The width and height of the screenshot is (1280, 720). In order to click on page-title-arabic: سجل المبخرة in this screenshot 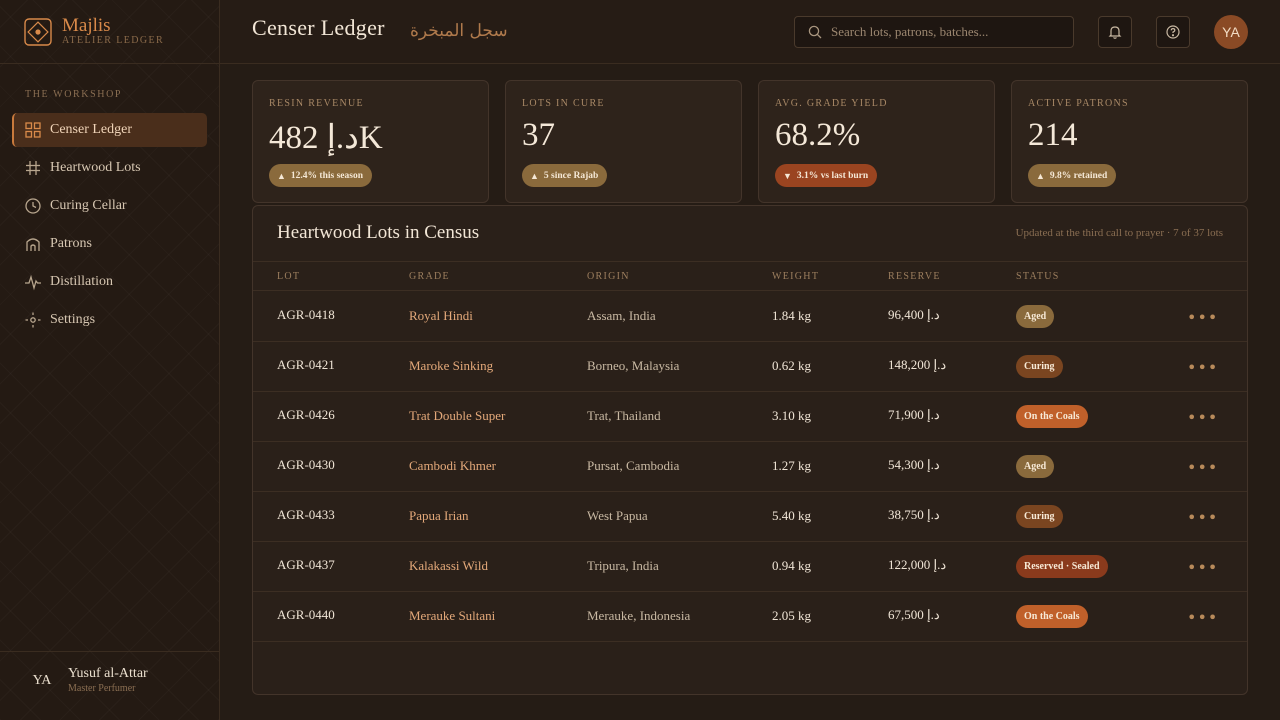, I will do `click(459, 31)`.